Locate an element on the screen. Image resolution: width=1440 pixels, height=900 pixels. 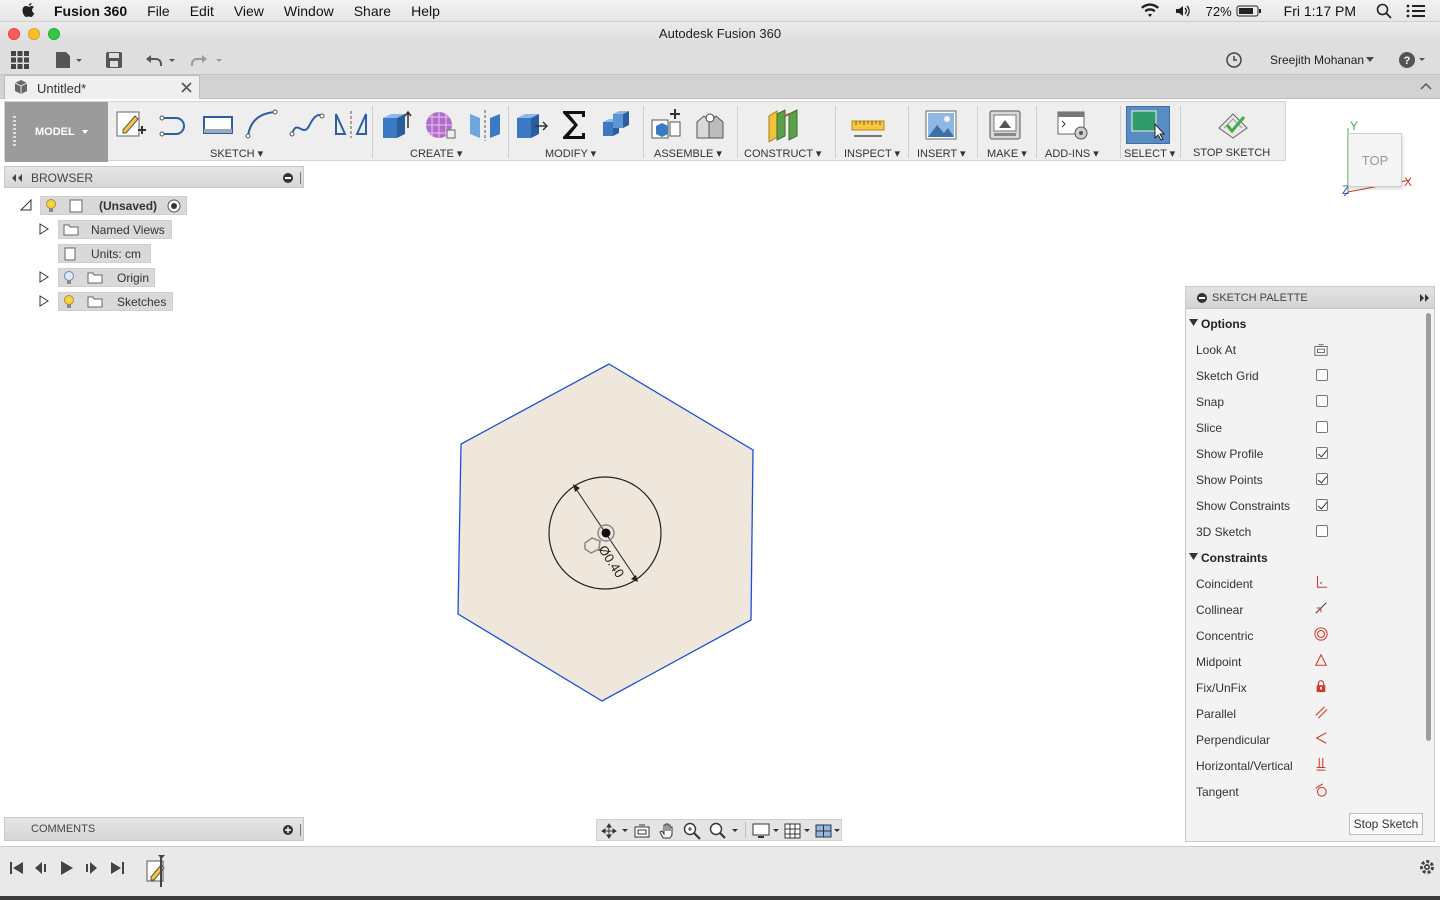
offset-plane-icon is located at coordinates (783, 125).